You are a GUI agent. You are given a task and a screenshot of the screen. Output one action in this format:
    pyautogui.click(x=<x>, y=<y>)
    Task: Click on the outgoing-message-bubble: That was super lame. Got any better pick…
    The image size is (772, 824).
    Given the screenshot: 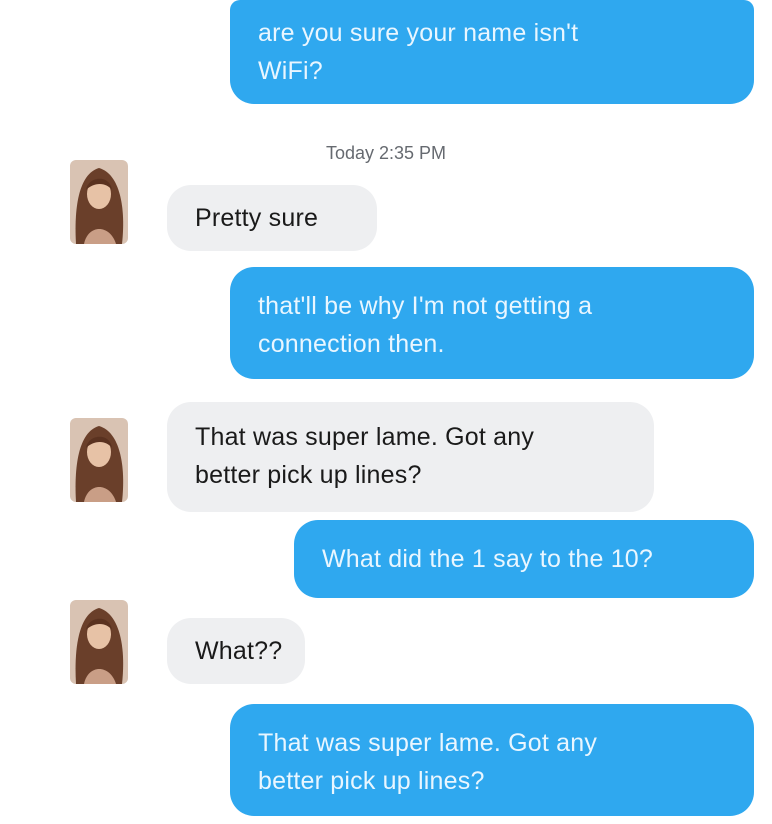 What is the action you would take?
    pyautogui.click(x=492, y=760)
    